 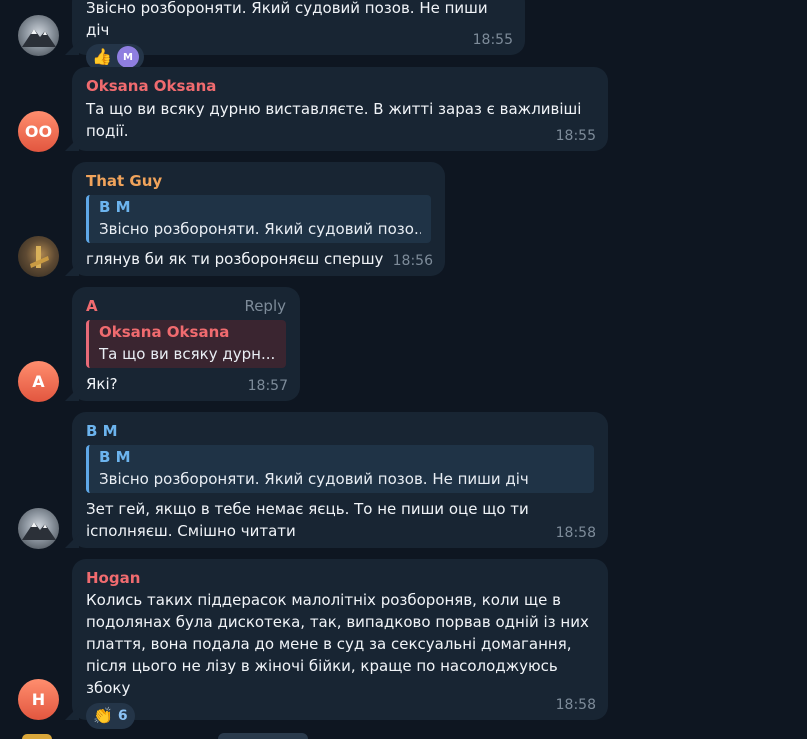 I want to click on that-guy-avatar, so click(x=38, y=256).